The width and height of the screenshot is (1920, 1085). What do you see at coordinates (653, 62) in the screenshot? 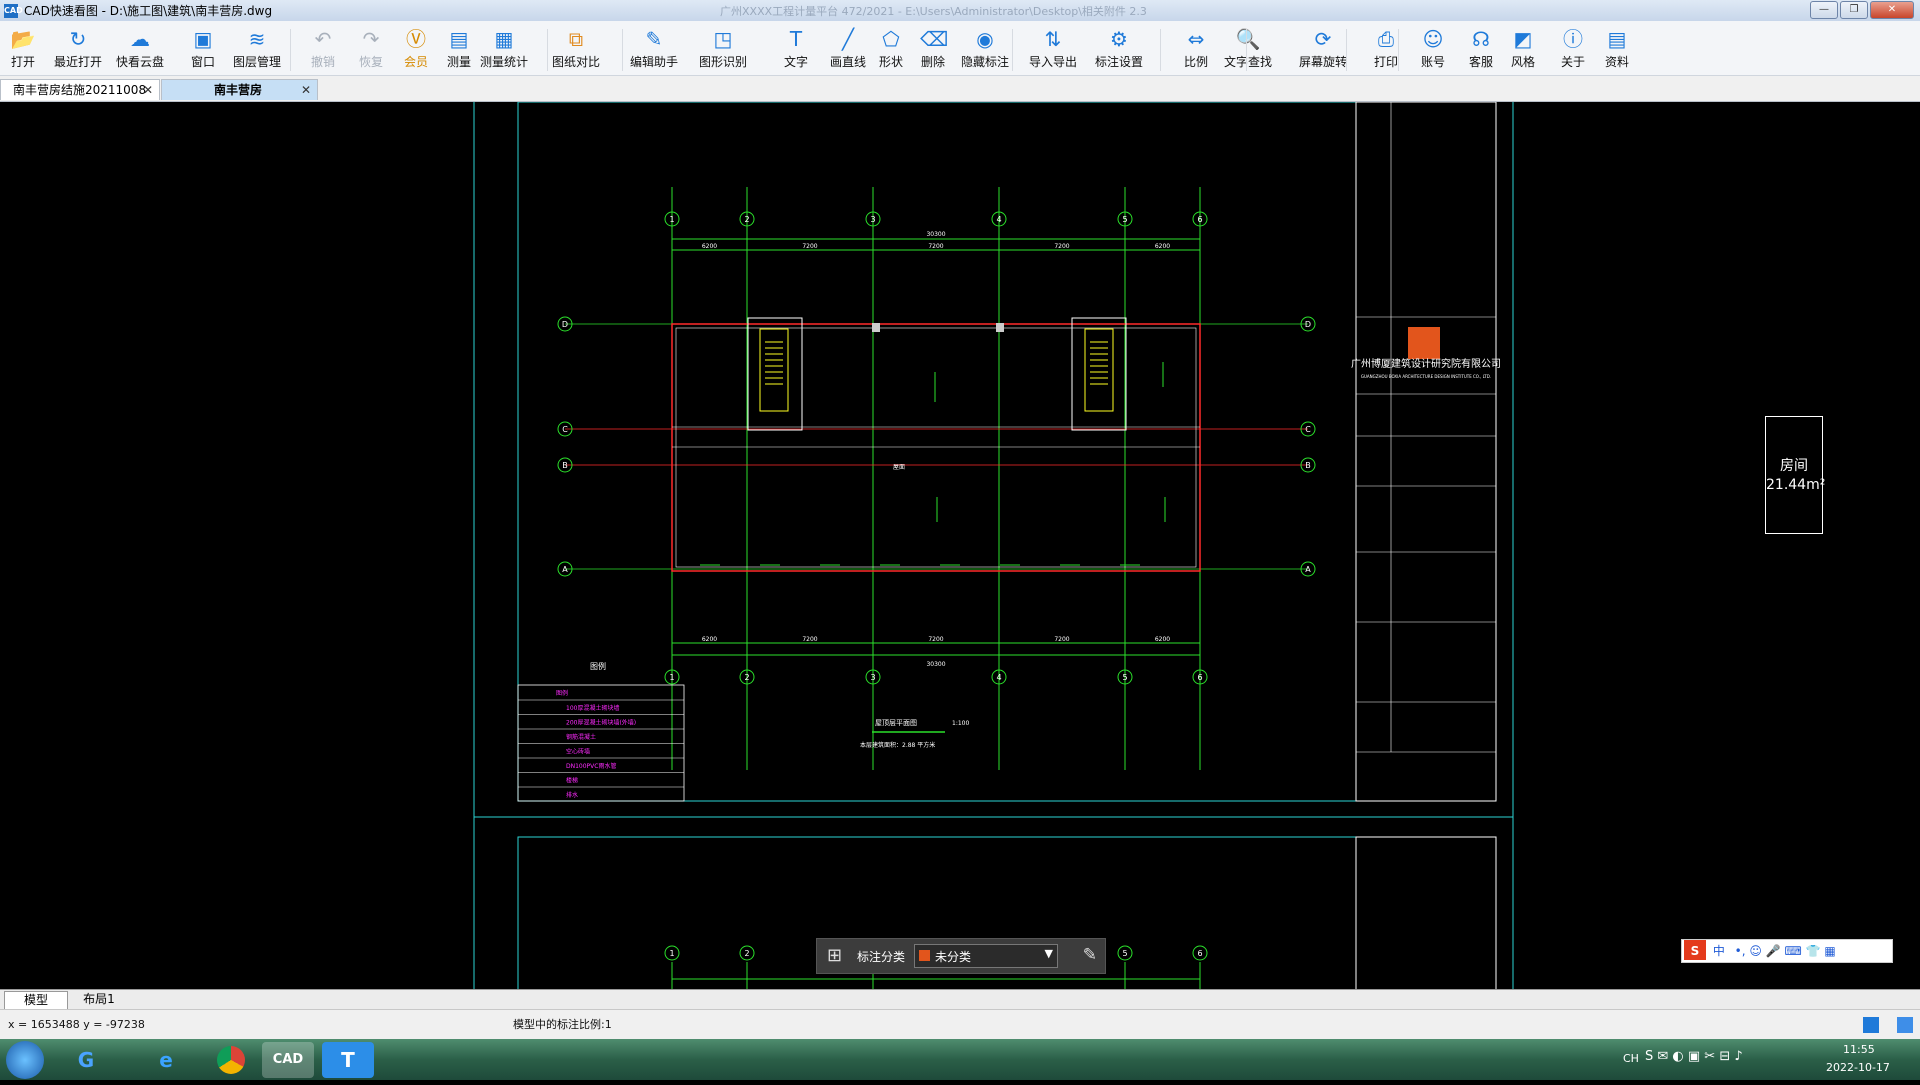
I see `toolbar-label: 编辑助手` at bounding box center [653, 62].